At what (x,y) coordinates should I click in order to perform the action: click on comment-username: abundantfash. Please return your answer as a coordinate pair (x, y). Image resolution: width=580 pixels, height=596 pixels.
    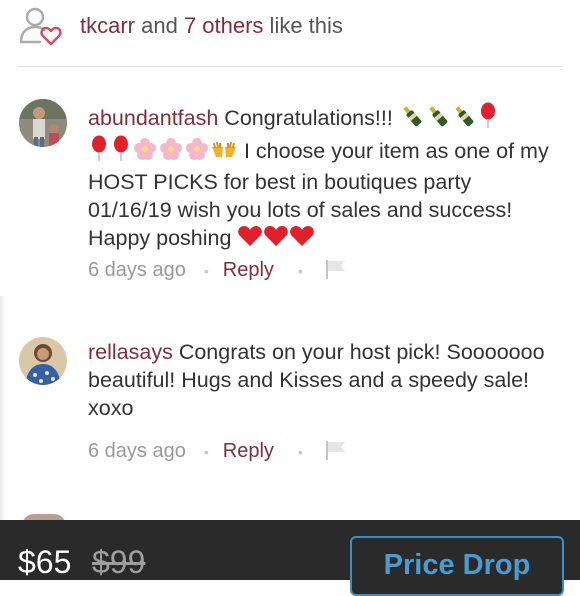
    Looking at the image, I should click on (153, 118).